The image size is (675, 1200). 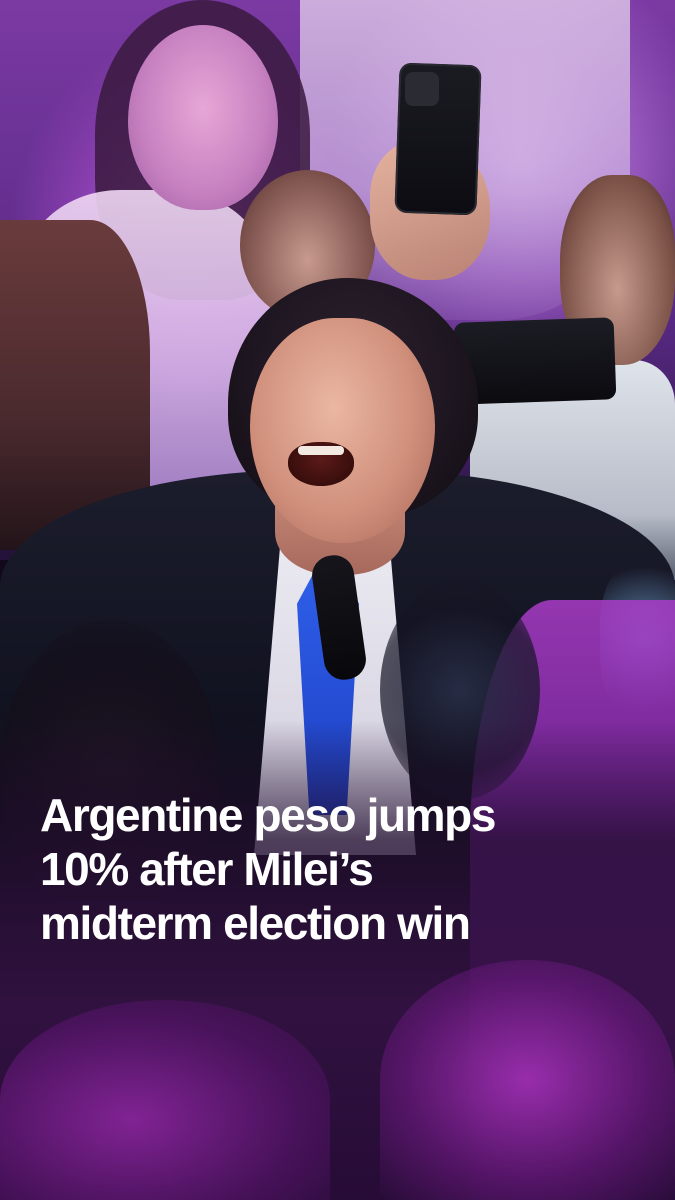 I want to click on bottom-purple-blur-left, so click(x=165, y=1100).